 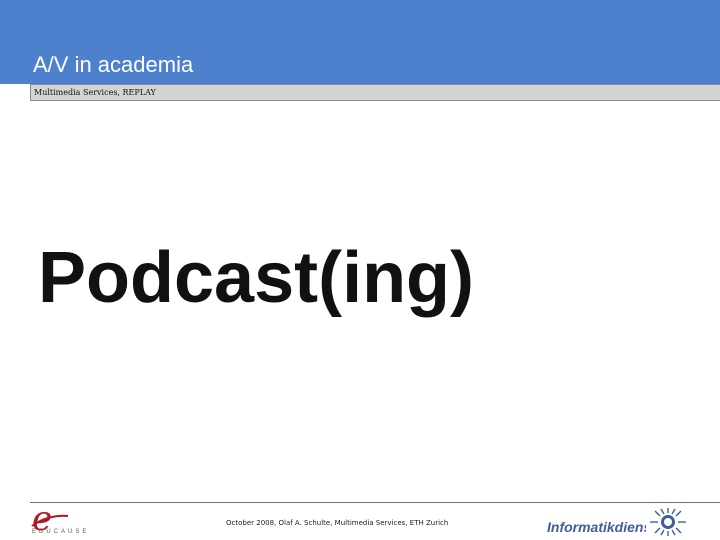 What do you see at coordinates (375, 502) in the screenshot?
I see `footer-divider` at bounding box center [375, 502].